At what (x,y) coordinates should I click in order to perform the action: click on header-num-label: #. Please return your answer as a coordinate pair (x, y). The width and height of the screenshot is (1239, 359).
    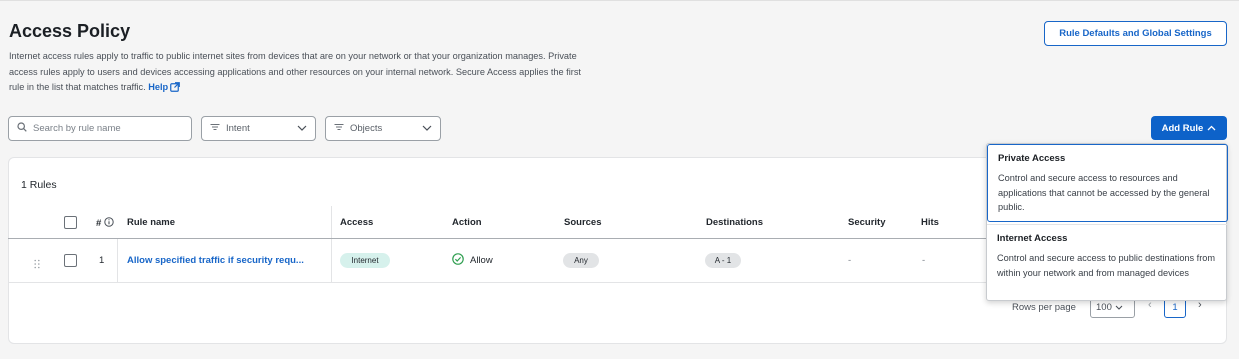
    Looking at the image, I should click on (99, 223).